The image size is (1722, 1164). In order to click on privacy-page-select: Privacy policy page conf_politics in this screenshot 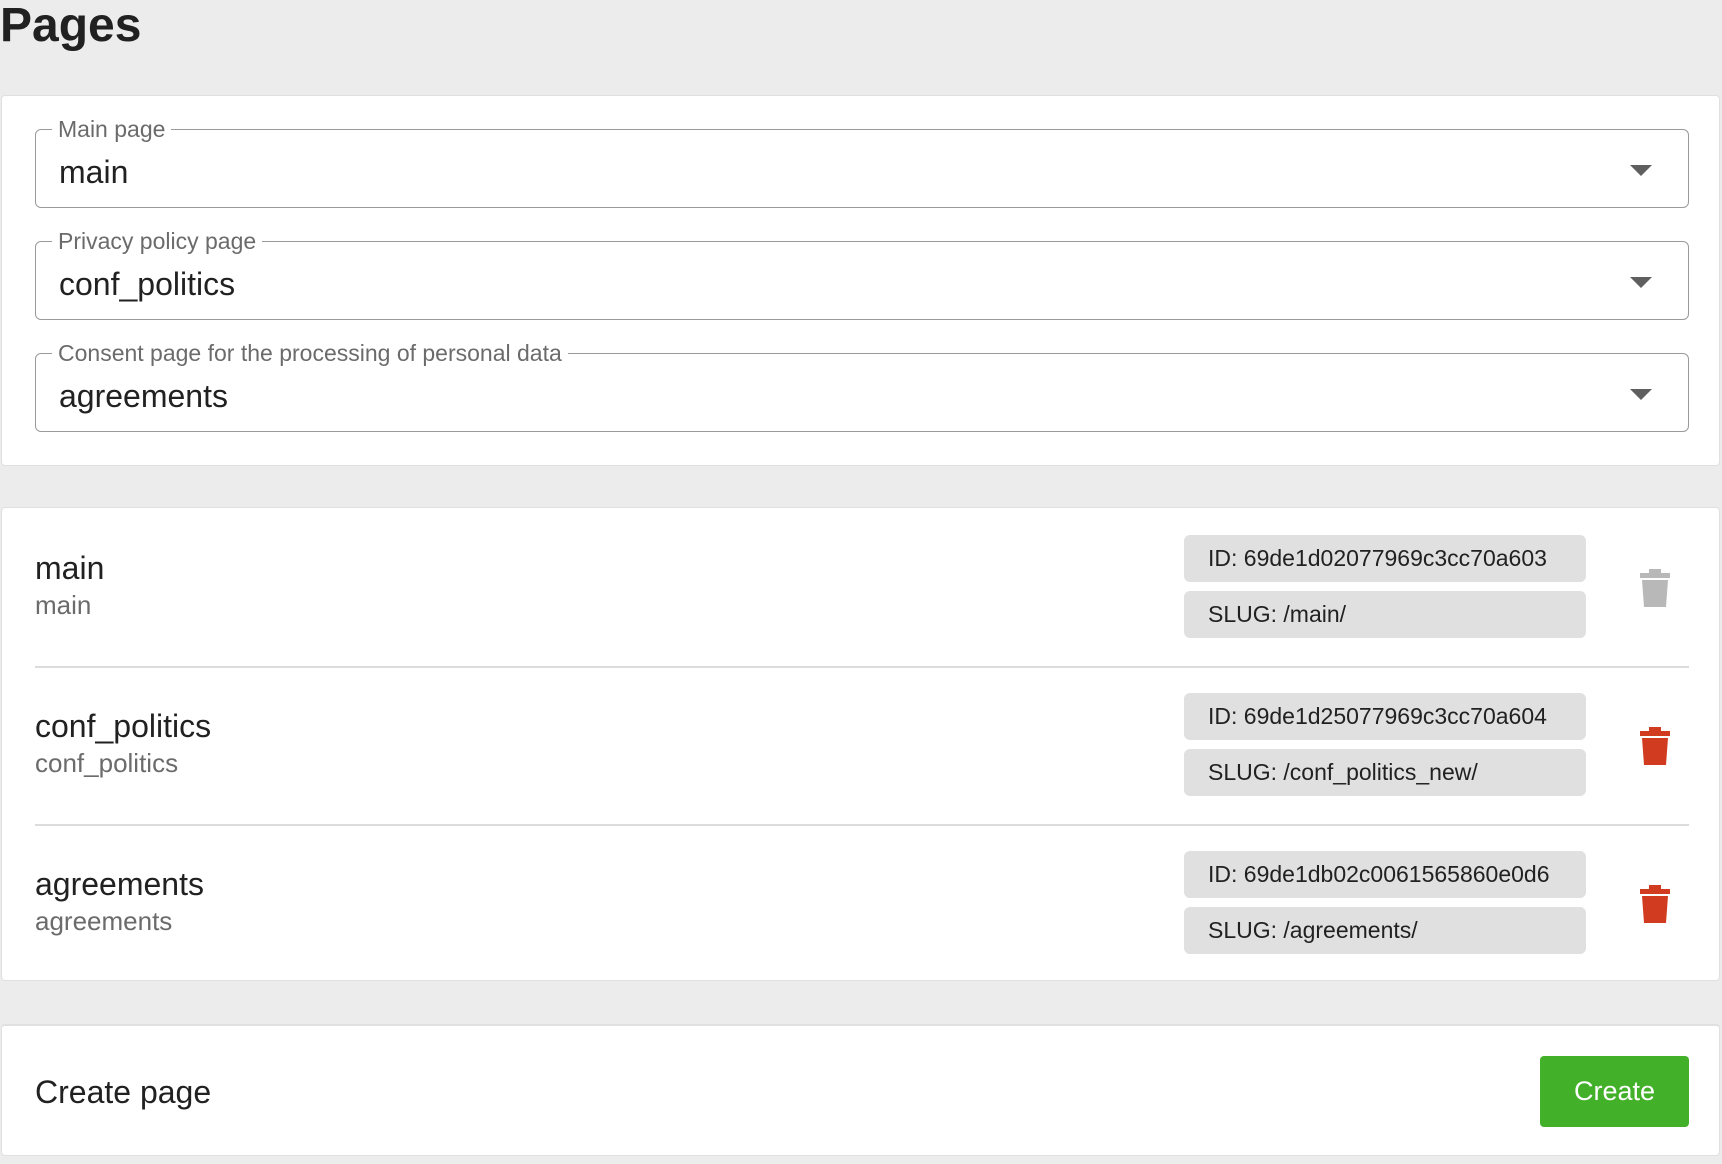, I will do `click(862, 273)`.